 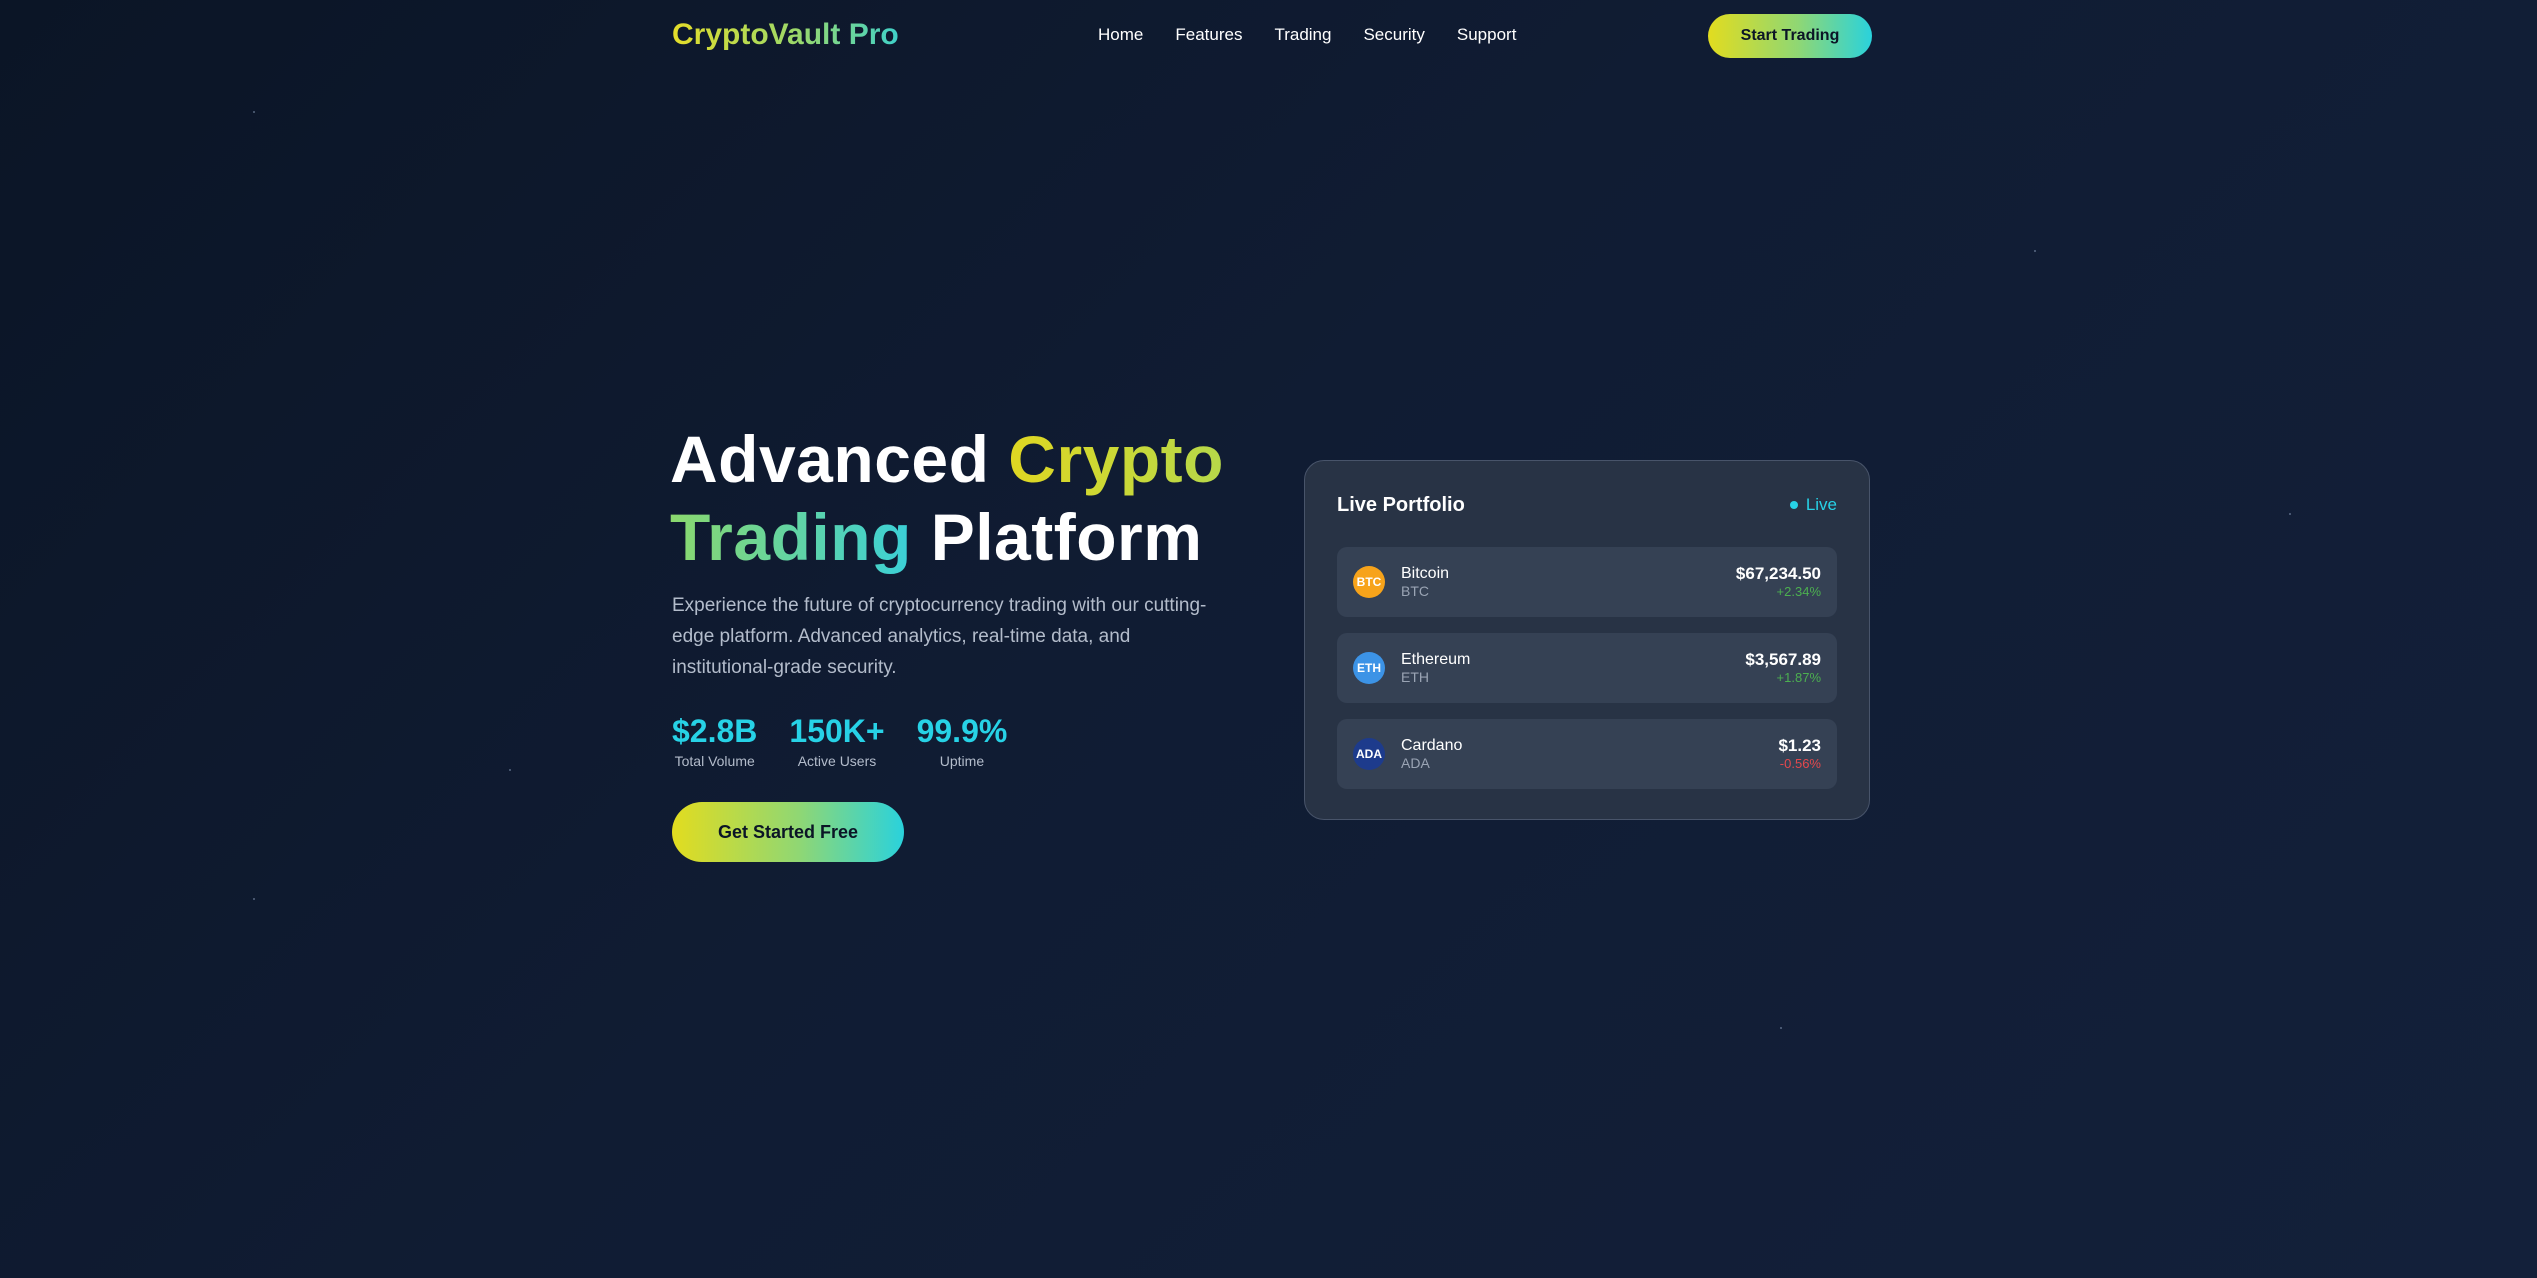 I want to click on cardano-icon: ADA, so click(x=1369, y=754).